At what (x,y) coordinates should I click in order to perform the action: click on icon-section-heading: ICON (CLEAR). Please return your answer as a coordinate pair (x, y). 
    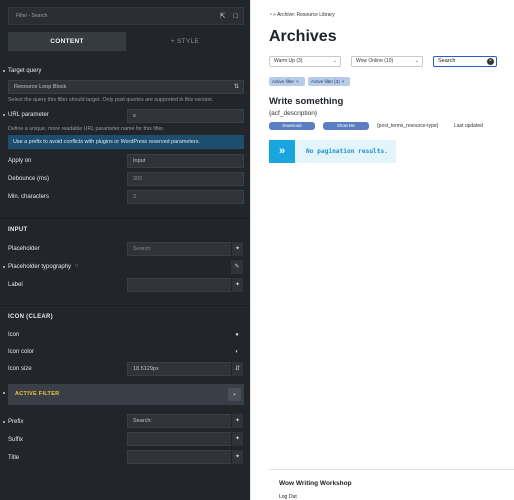
    Looking at the image, I should click on (30, 317).